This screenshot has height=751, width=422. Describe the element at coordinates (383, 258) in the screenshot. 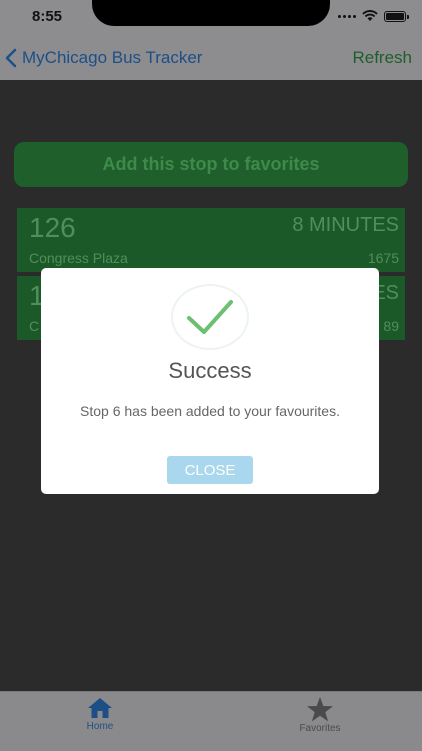

I see `vehicle-id: 1675` at that location.